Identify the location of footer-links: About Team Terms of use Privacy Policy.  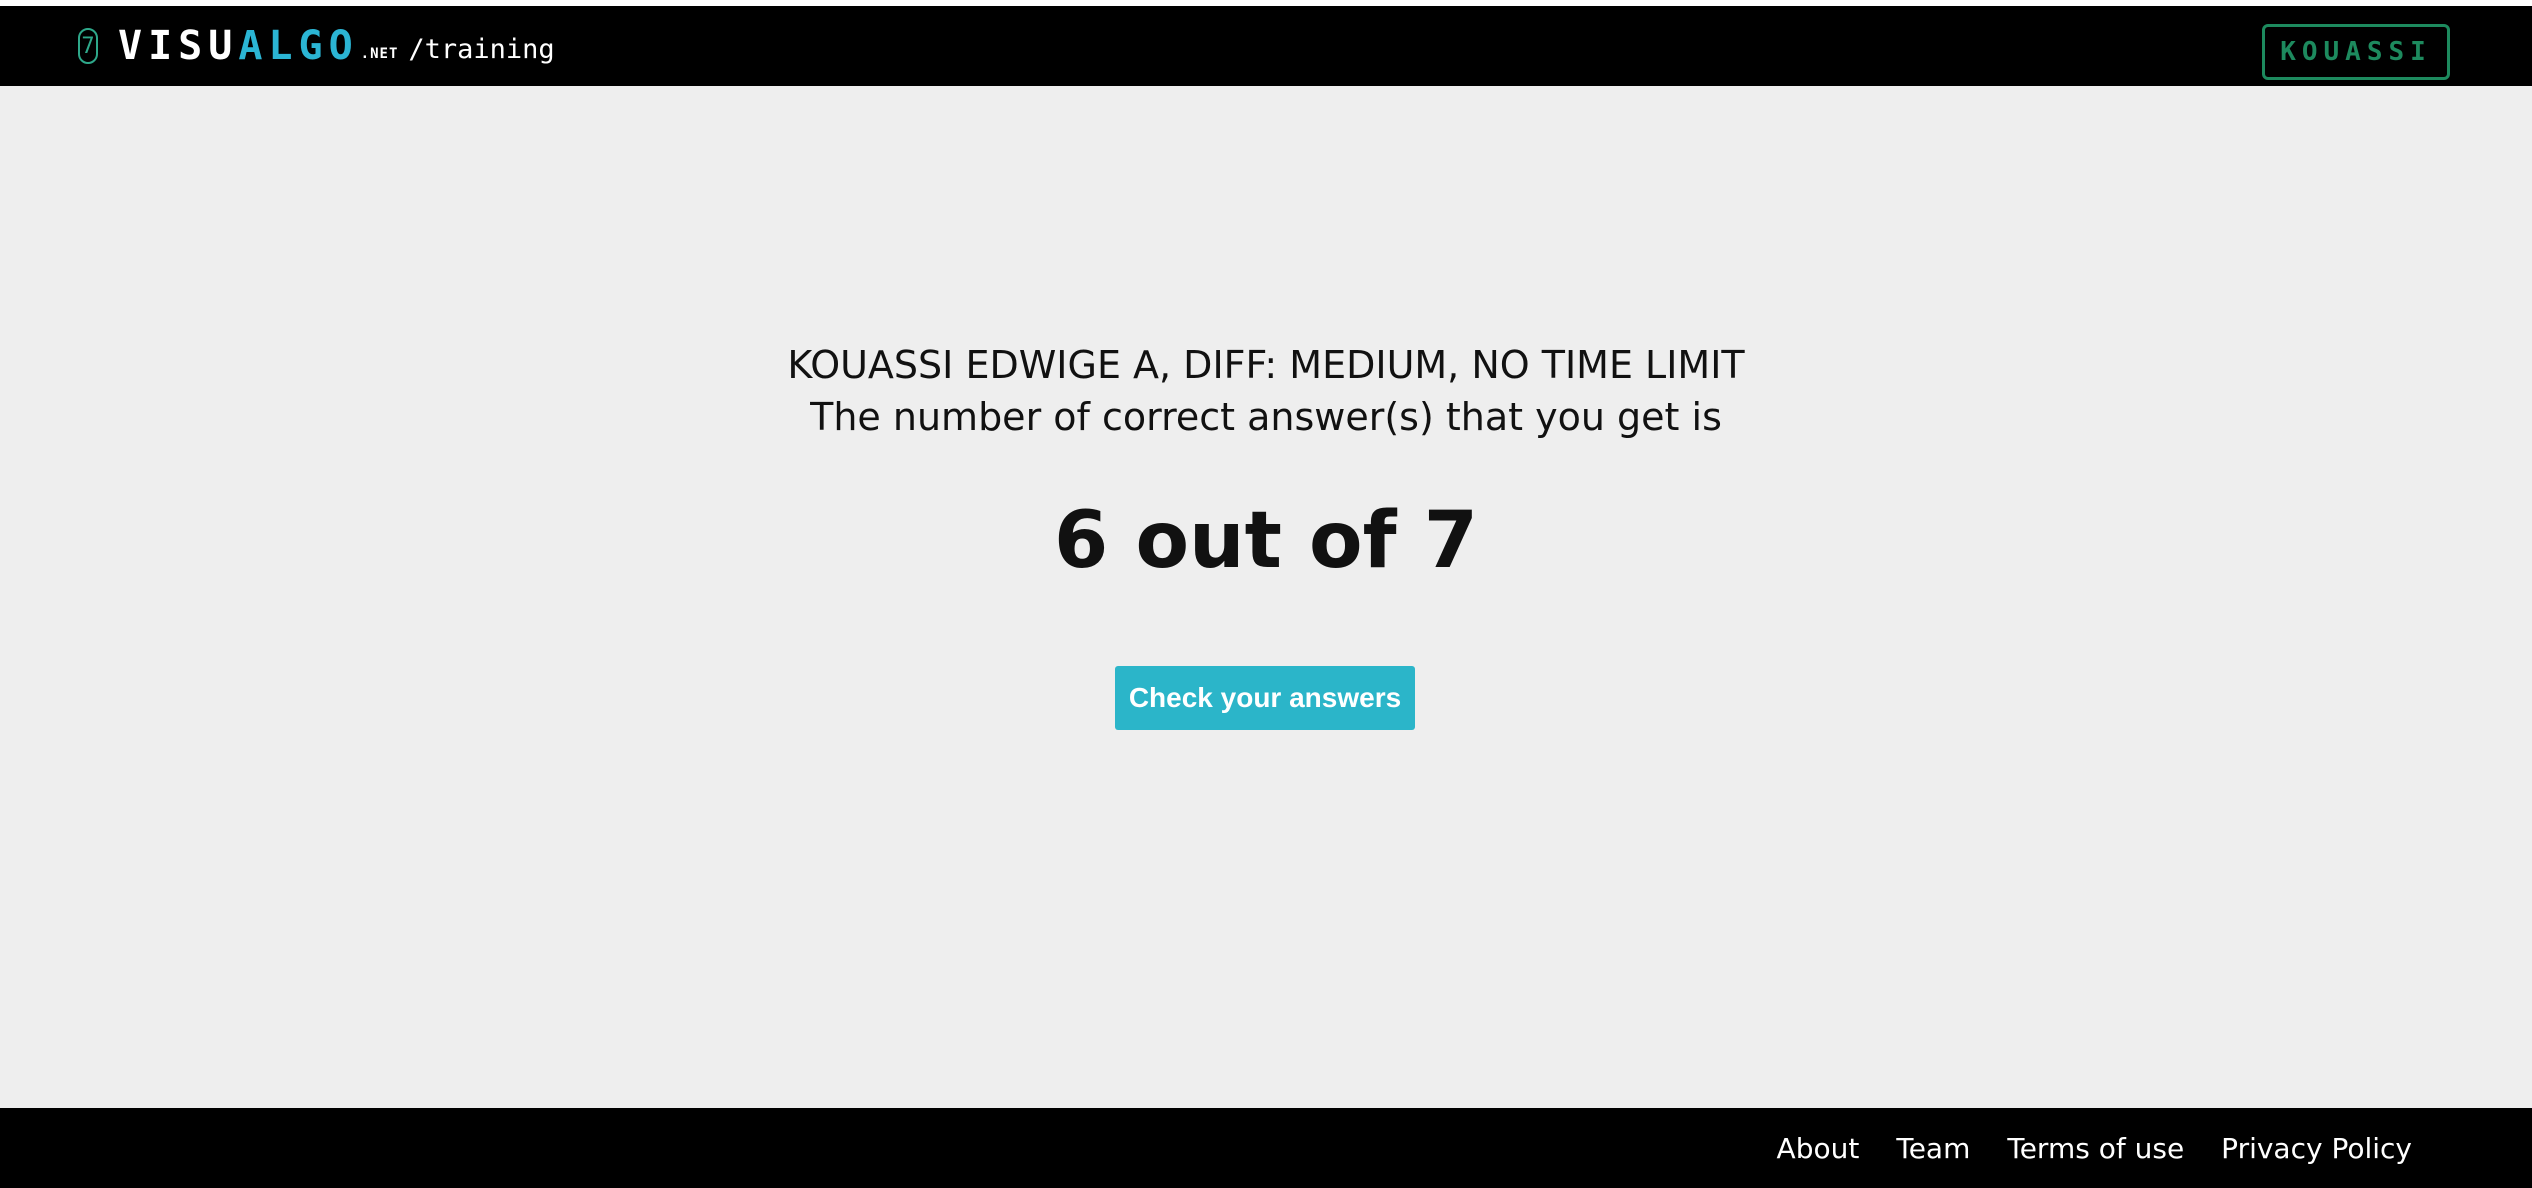
(2076, 1148).